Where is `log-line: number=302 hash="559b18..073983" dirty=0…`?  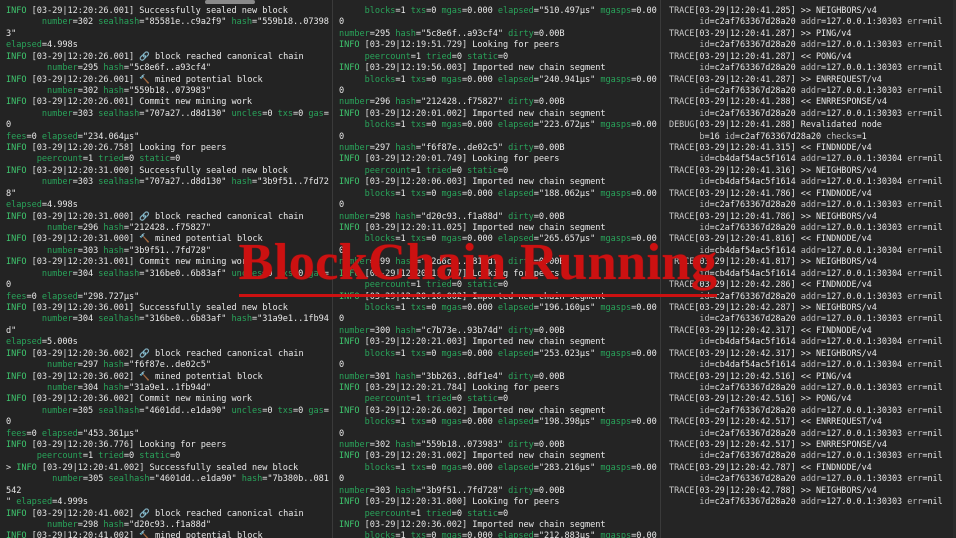
log-line: number=302 hash="559b18..073983" dirty=0… is located at coordinates (452, 445).